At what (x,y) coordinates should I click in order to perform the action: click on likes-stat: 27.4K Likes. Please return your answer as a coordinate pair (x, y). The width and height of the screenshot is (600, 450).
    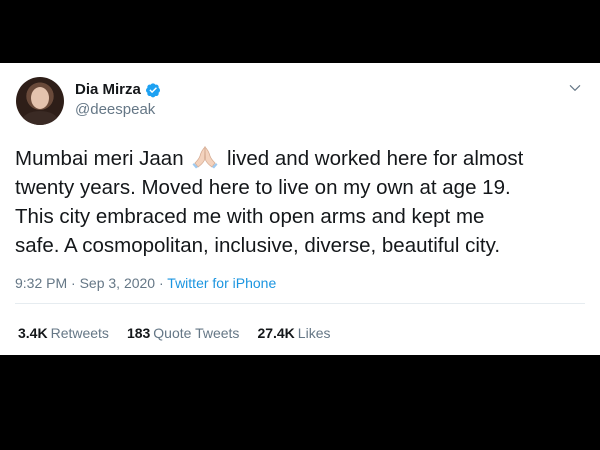
    Looking at the image, I should click on (293, 333).